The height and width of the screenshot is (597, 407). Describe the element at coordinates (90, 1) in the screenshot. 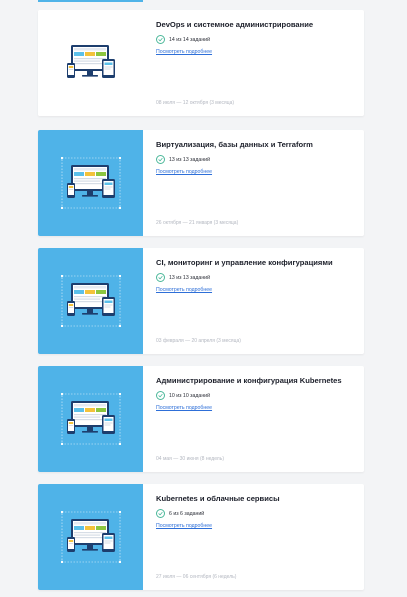

I see `previous-card-edge` at that location.